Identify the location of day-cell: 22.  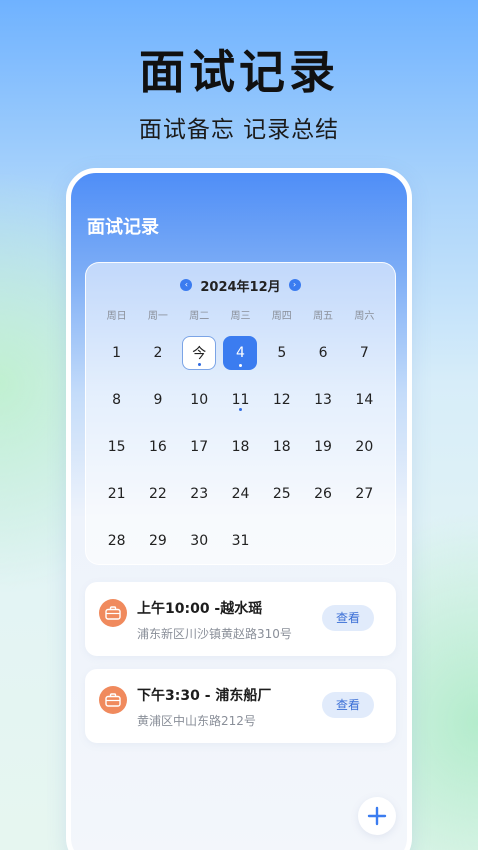
(157, 493).